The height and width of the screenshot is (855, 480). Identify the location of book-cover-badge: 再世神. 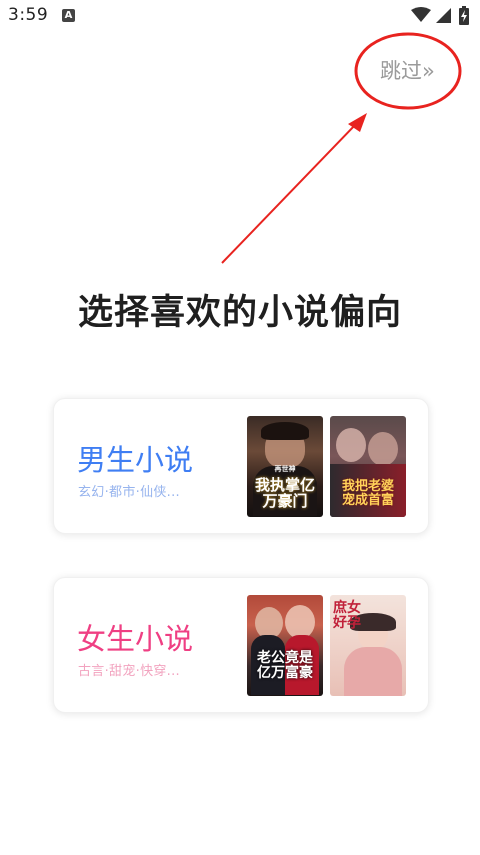
(285, 469).